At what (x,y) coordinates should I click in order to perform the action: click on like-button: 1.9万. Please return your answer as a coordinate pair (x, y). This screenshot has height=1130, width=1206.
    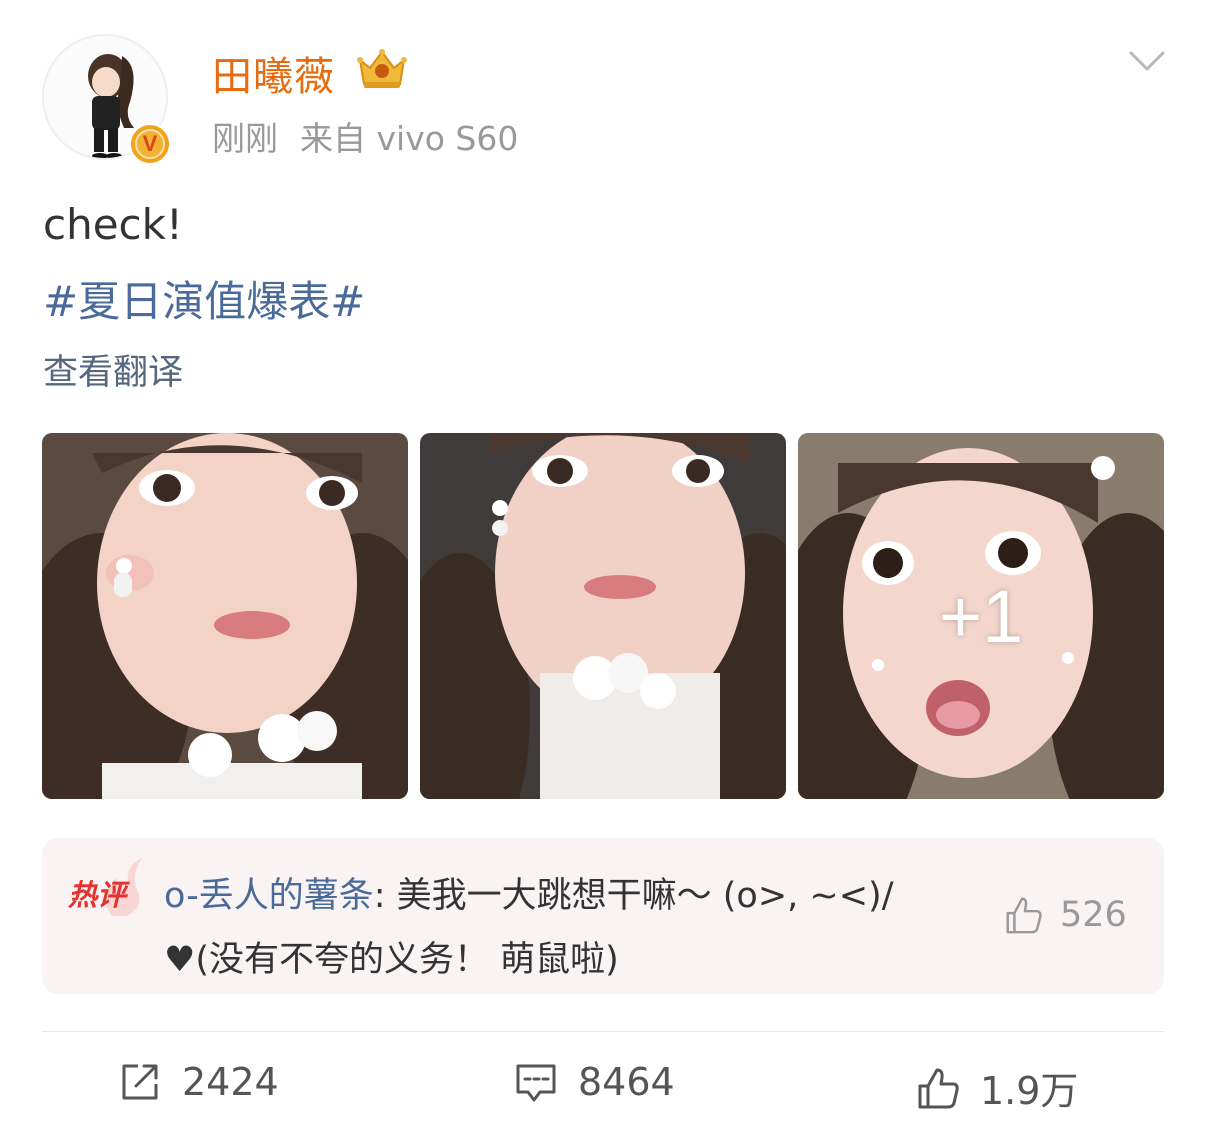
    Looking at the image, I should click on (997, 1087).